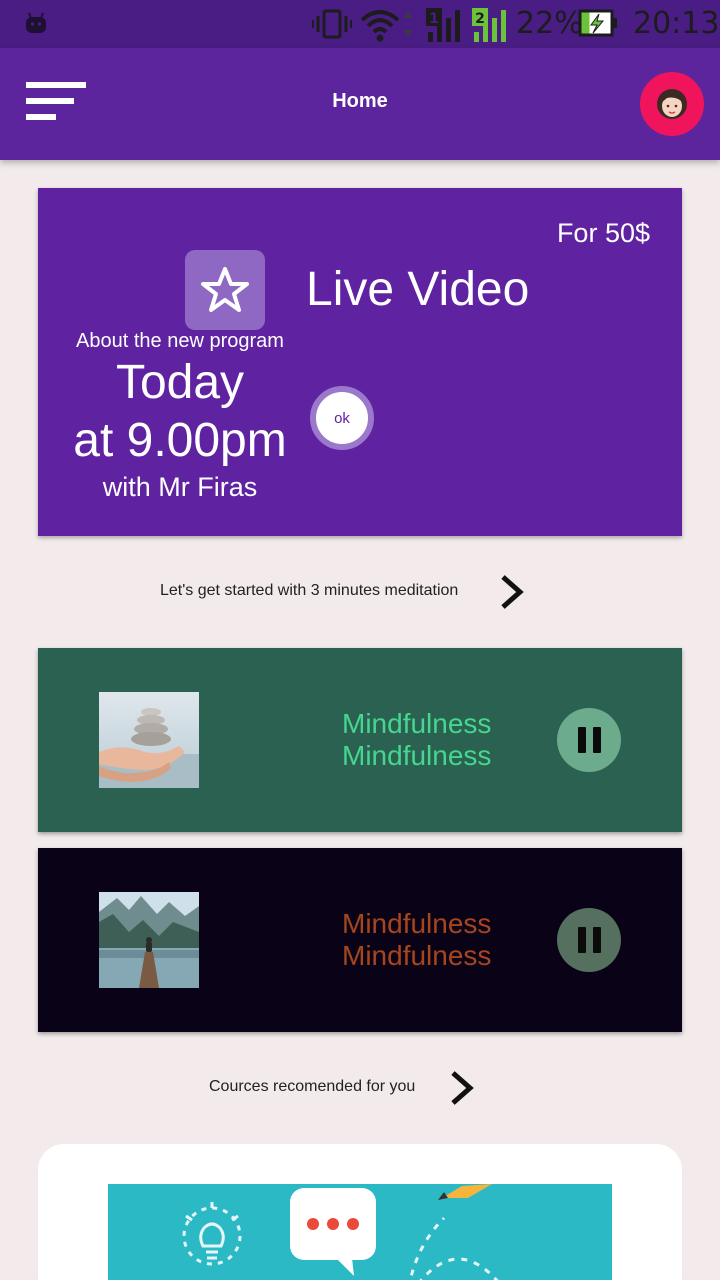  What do you see at coordinates (489, 25) in the screenshot?
I see `signal-icon: 2` at bounding box center [489, 25].